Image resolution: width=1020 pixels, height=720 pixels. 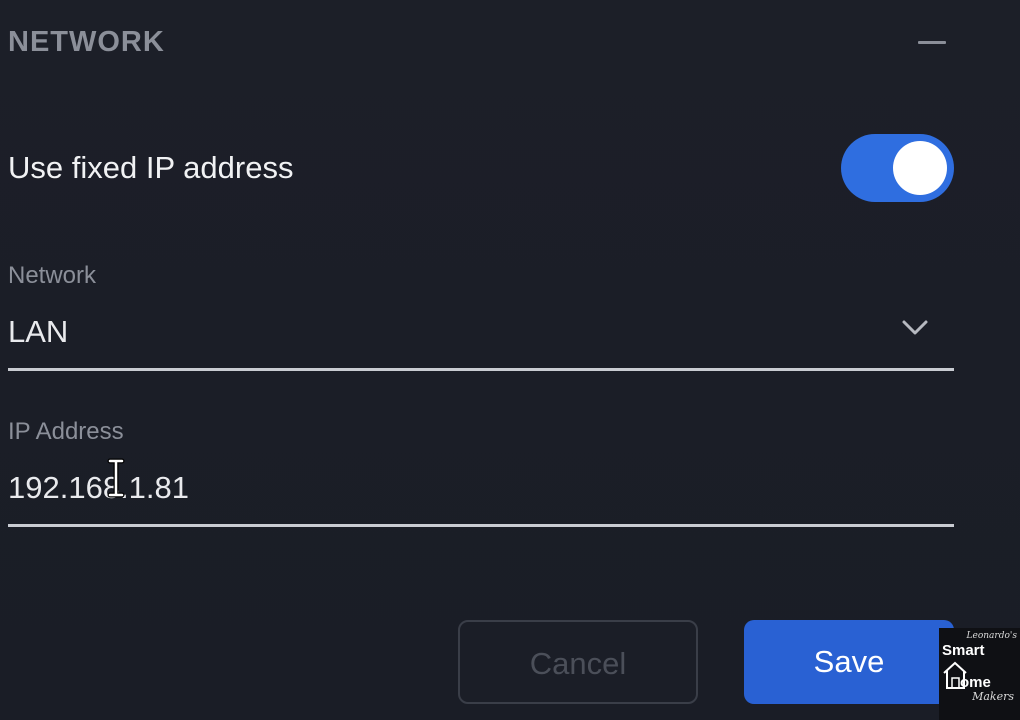 I want to click on network-underline, so click(x=481, y=369).